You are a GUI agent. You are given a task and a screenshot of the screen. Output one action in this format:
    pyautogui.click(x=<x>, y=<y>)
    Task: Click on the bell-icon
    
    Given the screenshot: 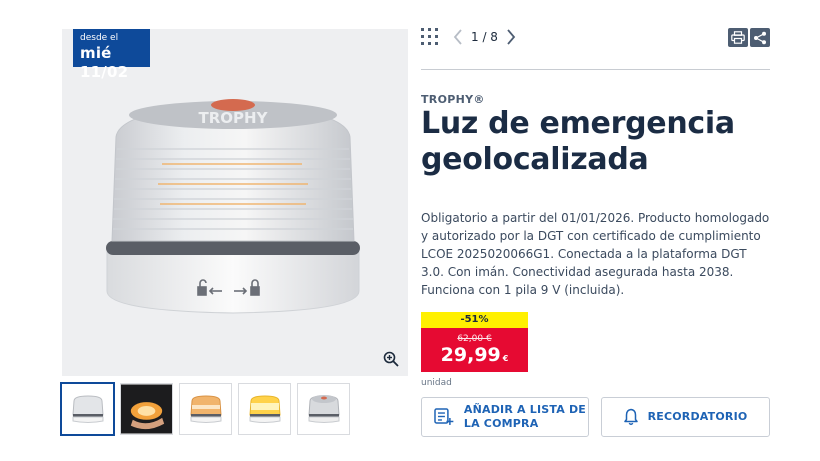 What is the action you would take?
    pyautogui.click(x=630, y=417)
    